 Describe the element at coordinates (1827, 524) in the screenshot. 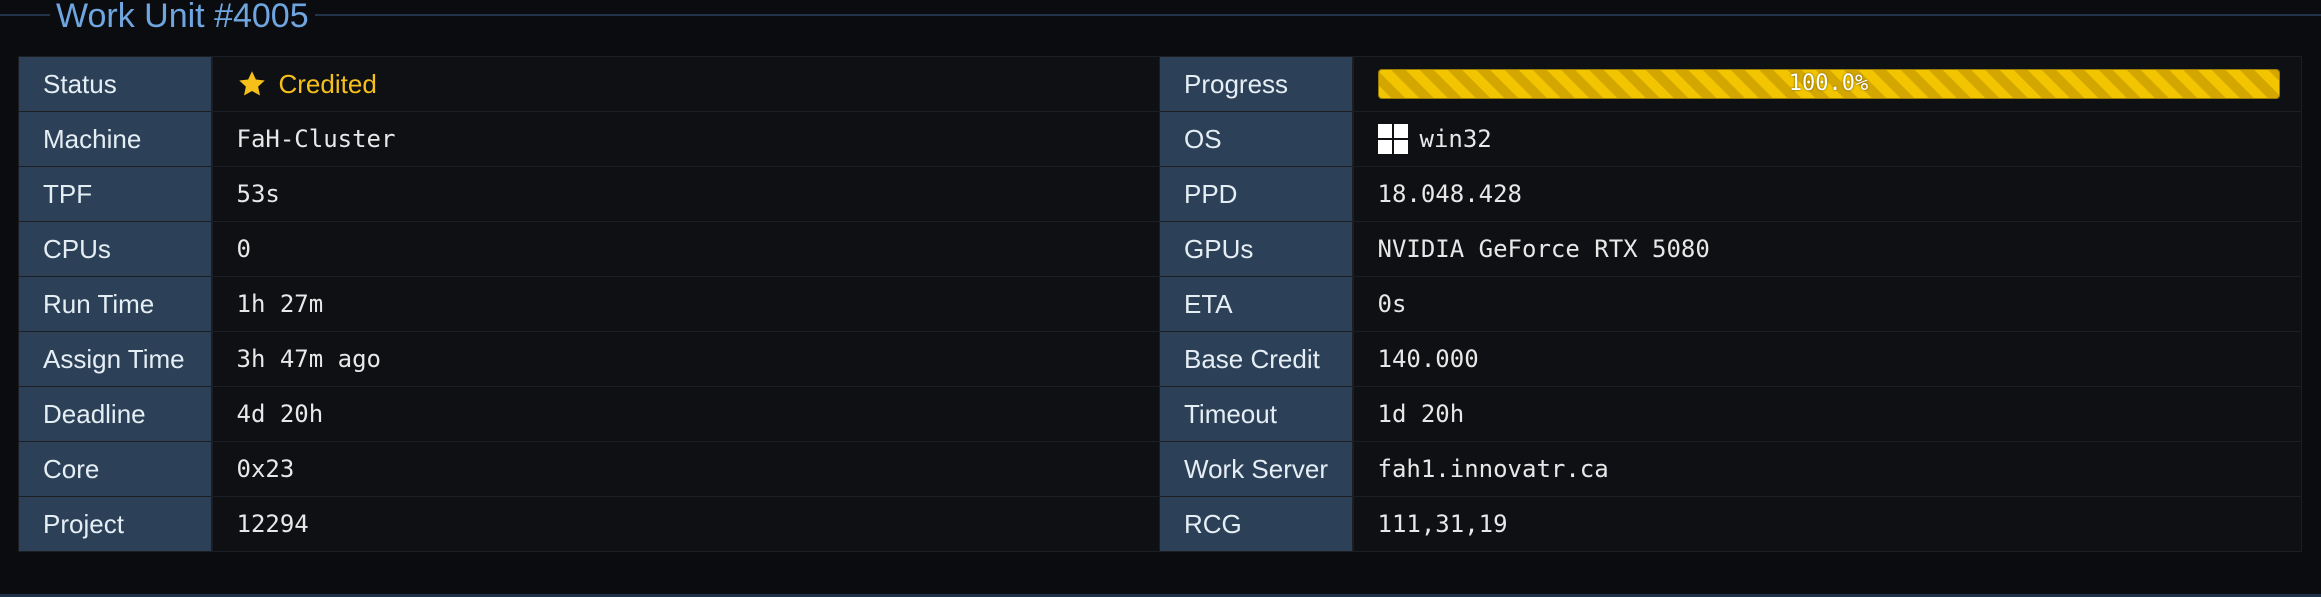

I see `rcg-value: 111,31,19` at that location.